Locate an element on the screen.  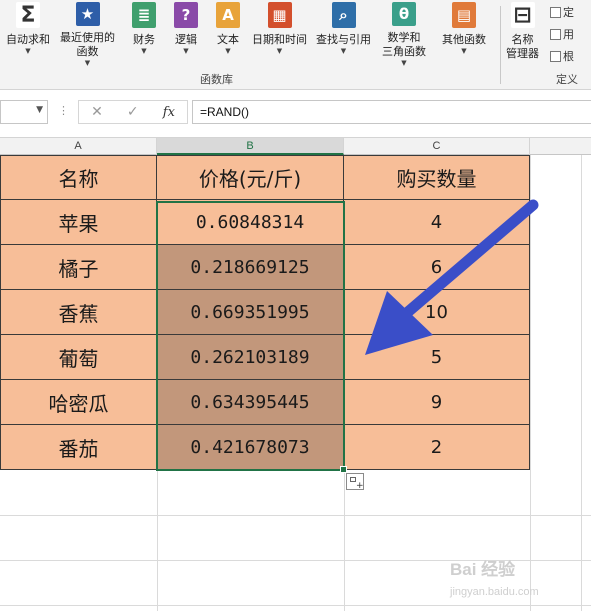
table-row: 番茄 0.421678073 2 is located at coordinates (265, 447).